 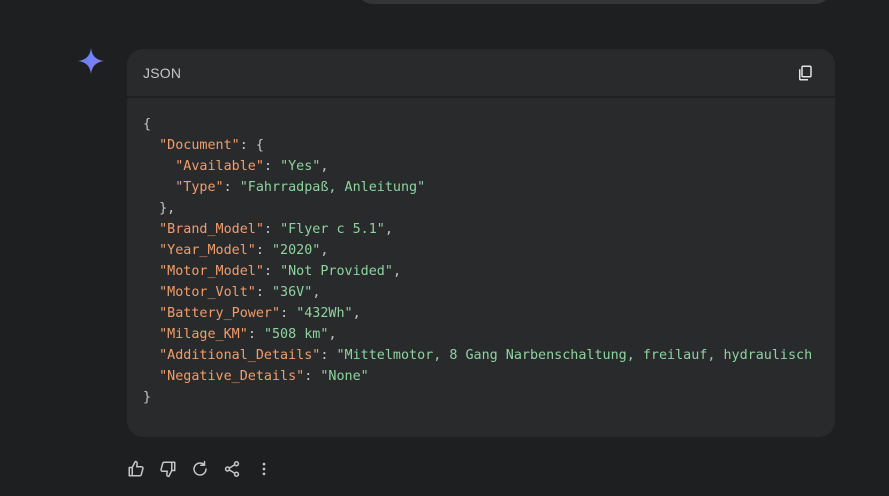 I want to click on json-string: "Flyer c 5.1", so click(x=332, y=229).